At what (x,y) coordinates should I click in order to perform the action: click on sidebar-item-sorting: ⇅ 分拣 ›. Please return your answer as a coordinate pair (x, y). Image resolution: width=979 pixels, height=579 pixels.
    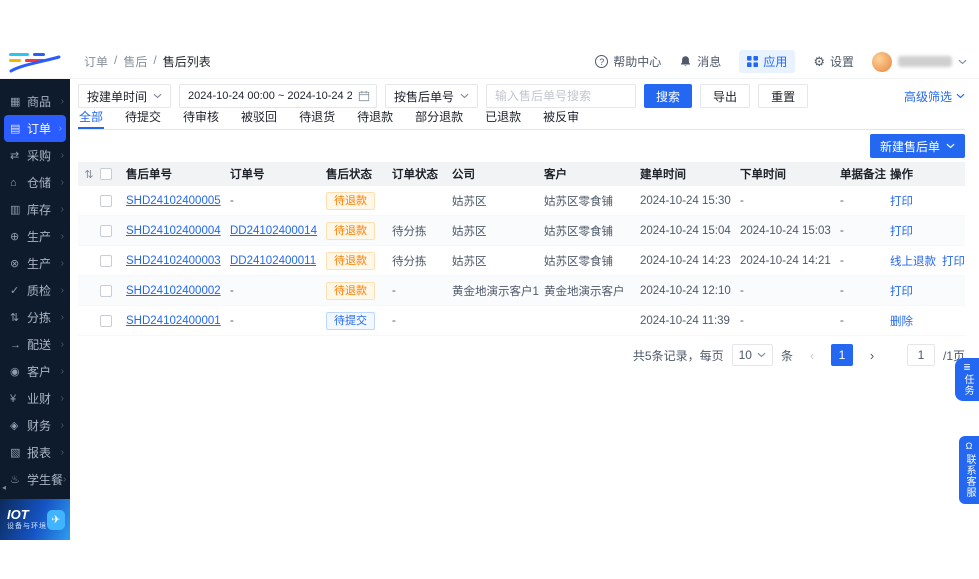
    Looking at the image, I should click on (35, 317).